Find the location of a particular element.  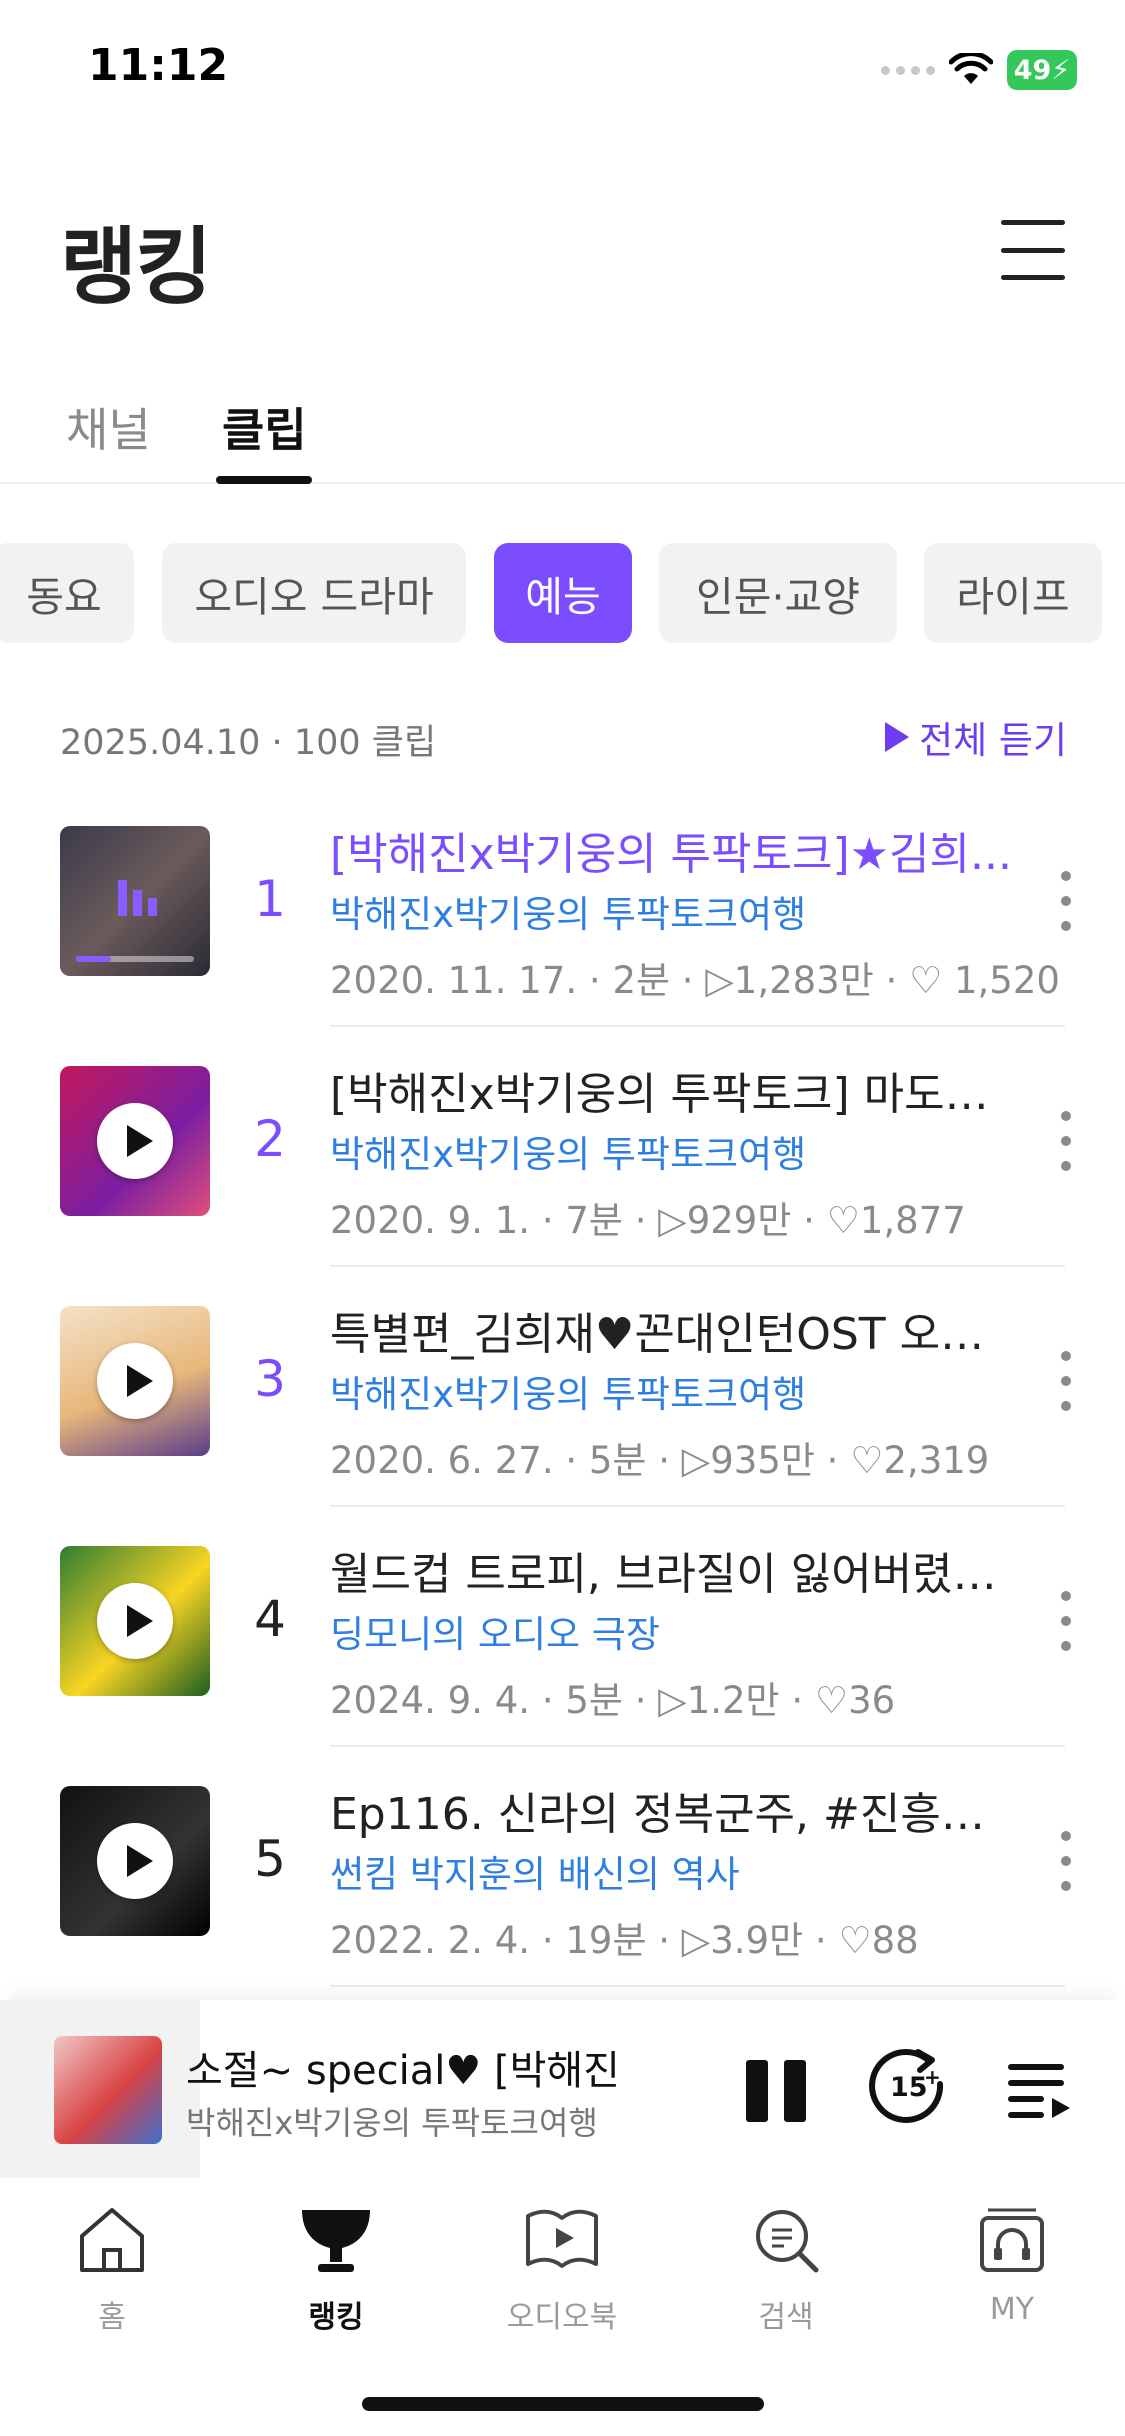

list-count: 100 클립 is located at coordinates (365, 743).